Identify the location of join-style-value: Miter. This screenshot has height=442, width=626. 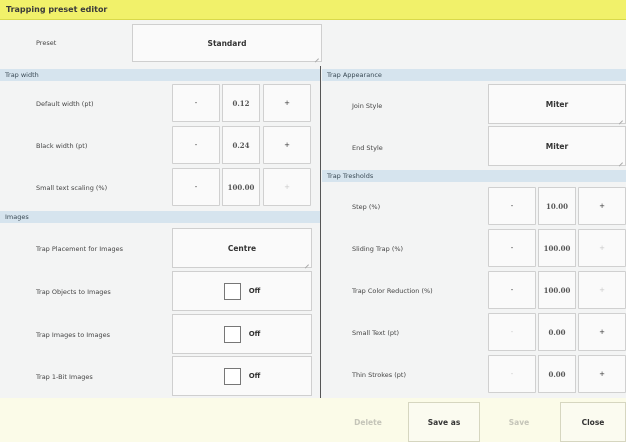
(557, 104).